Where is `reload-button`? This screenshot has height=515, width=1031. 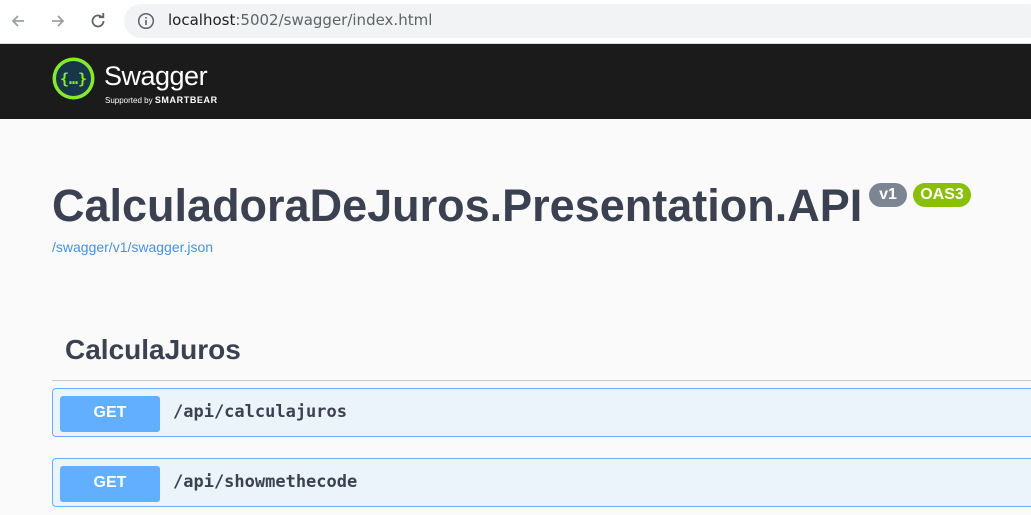 reload-button is located at coordinates (98, 21).